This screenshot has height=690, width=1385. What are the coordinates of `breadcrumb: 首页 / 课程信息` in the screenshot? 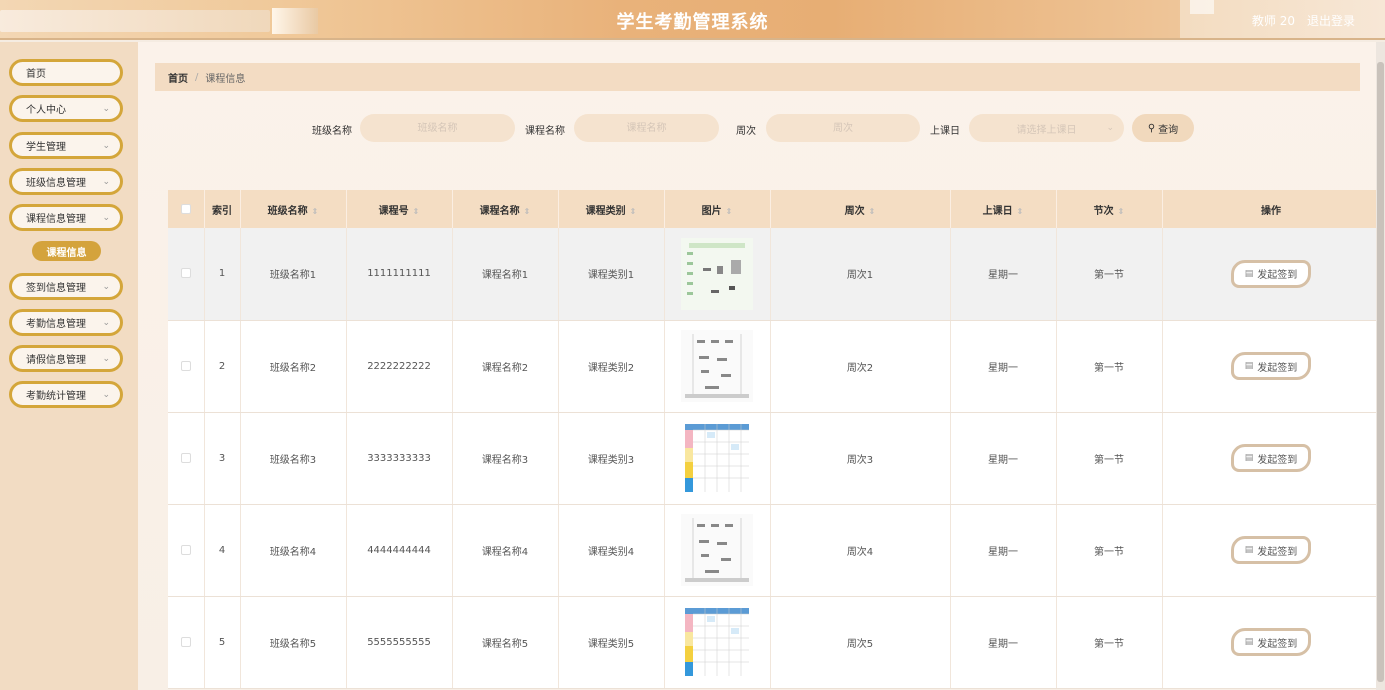 It's located at (757, 77).